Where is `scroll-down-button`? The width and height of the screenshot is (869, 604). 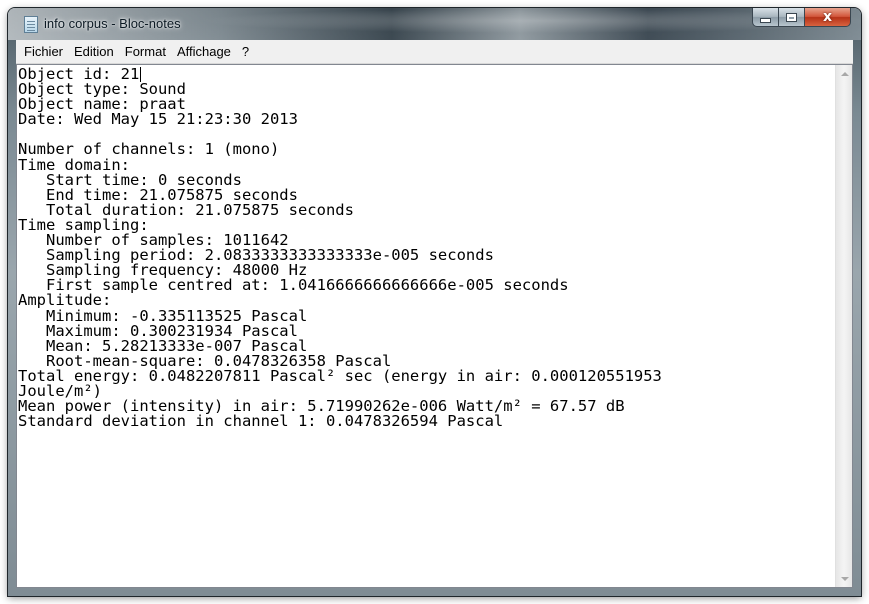 scroll-down-button is located at coordinates (844, 578).